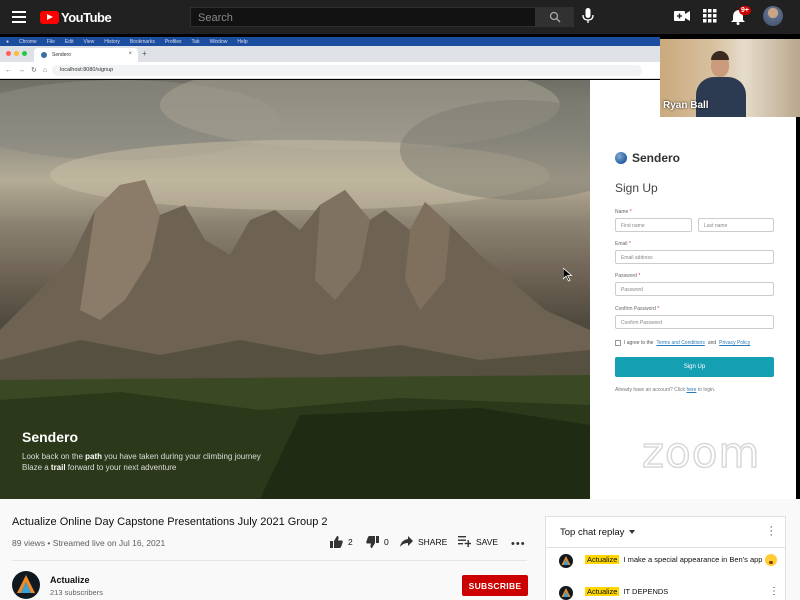 The width and height of the screenshot is (800, 600). What do you see at coordinates (69, 41) in the screenshot?
I see `mac-menu-item: Edit` at bounding box center [69, 41].